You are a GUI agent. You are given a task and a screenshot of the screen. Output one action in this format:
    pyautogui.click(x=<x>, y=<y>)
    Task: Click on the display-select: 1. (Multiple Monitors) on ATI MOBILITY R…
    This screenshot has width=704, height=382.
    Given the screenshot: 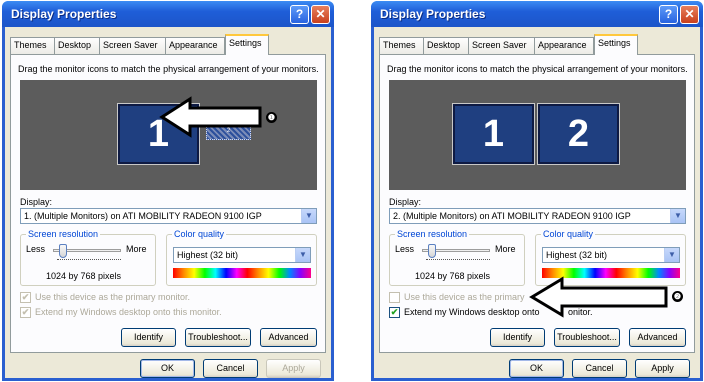 What is the action you would take?
    pyautogui.click(x=168, y=216)
    